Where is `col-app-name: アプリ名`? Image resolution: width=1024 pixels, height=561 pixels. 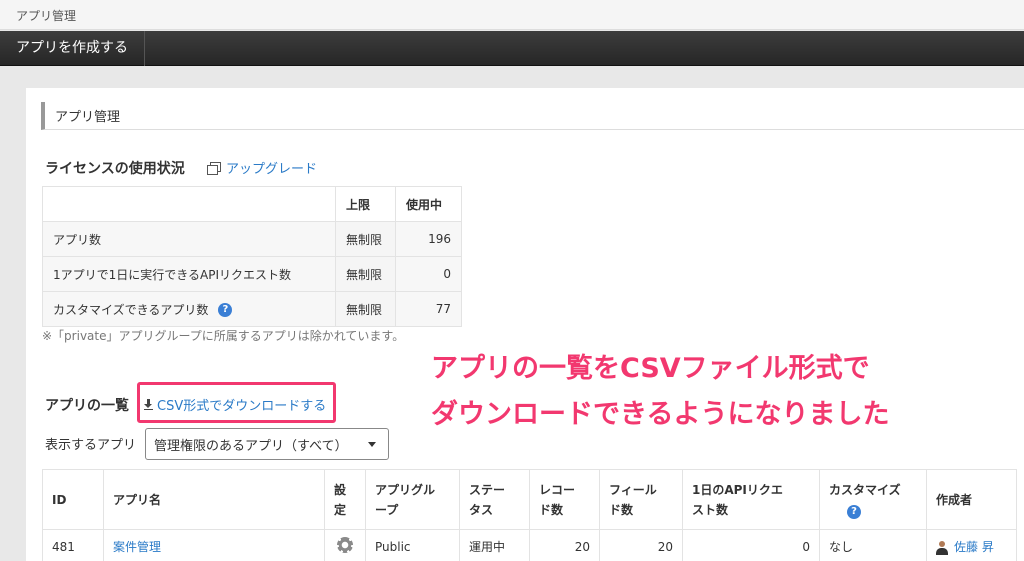 col-app-name: アプリ名 is located at coordinates (214, 499).